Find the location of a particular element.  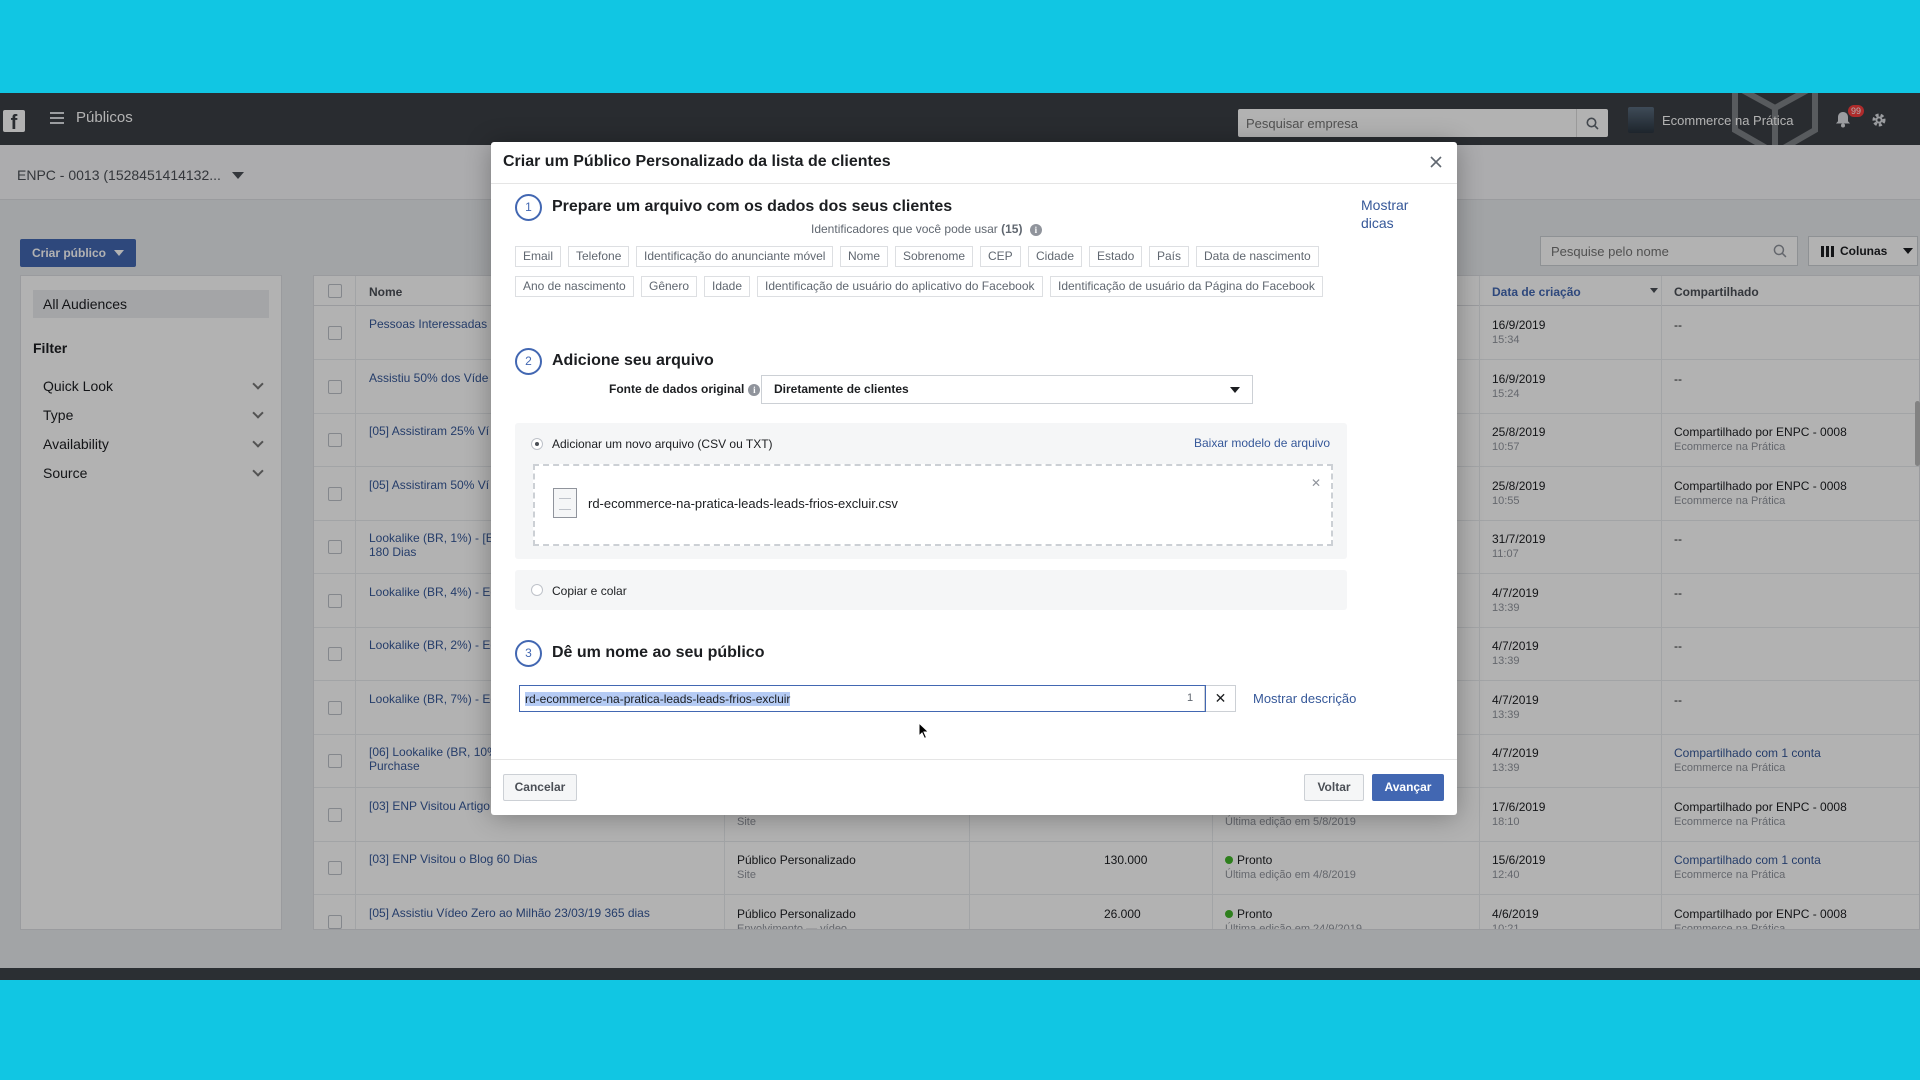

chevron-down-icon is located at coordinates (1235, 390).